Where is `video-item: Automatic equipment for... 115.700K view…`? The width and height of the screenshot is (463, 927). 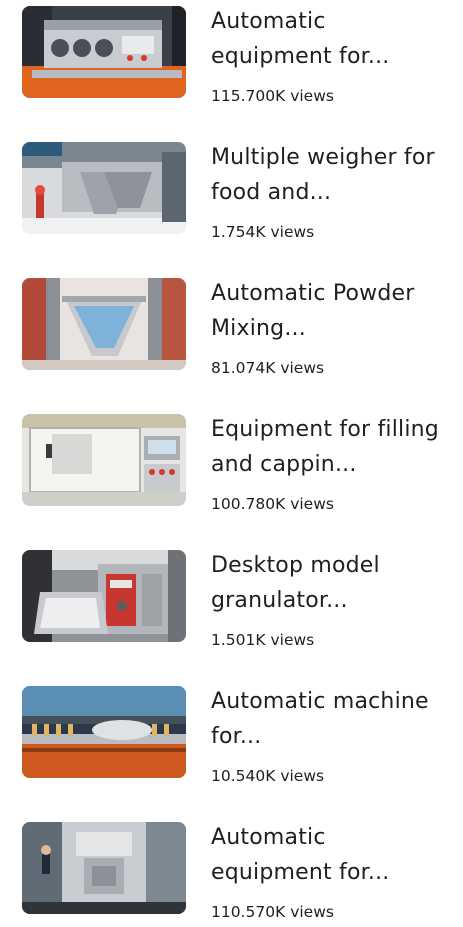 video-item: Automatic equipment for... 115.700K view… is located at coordinates (231, 55).